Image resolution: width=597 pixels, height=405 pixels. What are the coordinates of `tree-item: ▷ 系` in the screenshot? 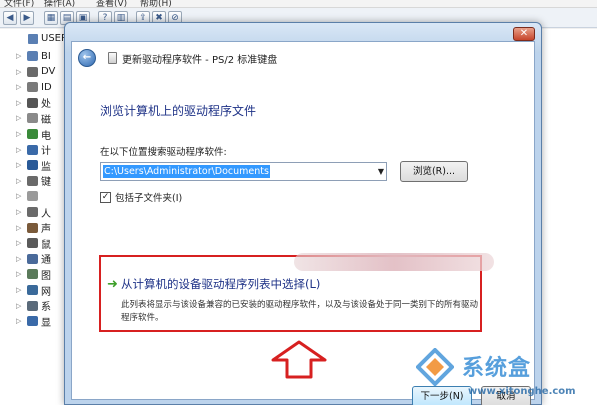 It's located at (33, 306).